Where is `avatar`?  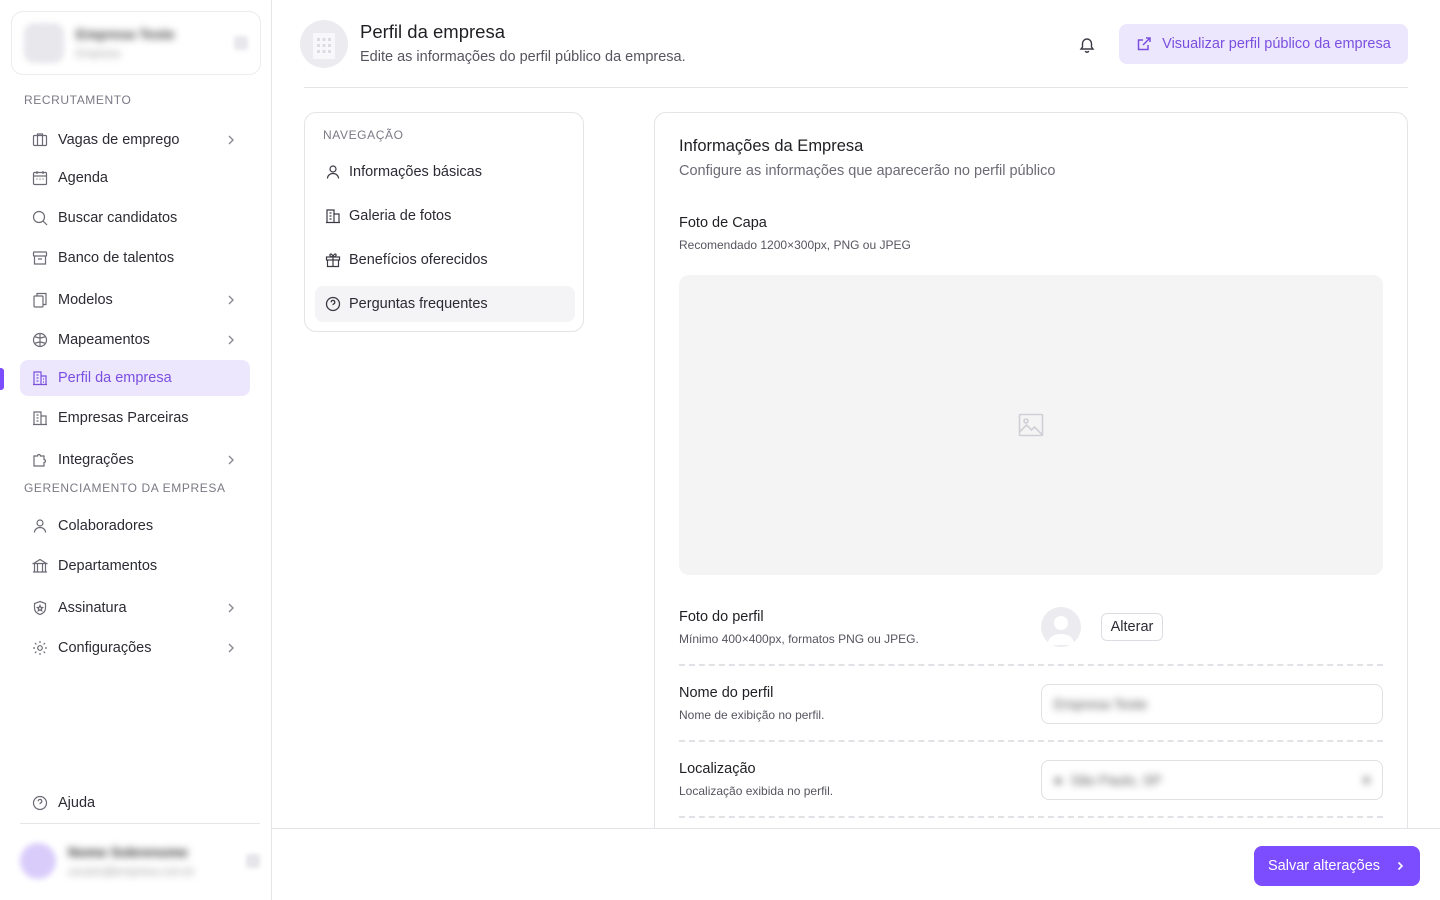
avatar is located at coordinates (38, 861).